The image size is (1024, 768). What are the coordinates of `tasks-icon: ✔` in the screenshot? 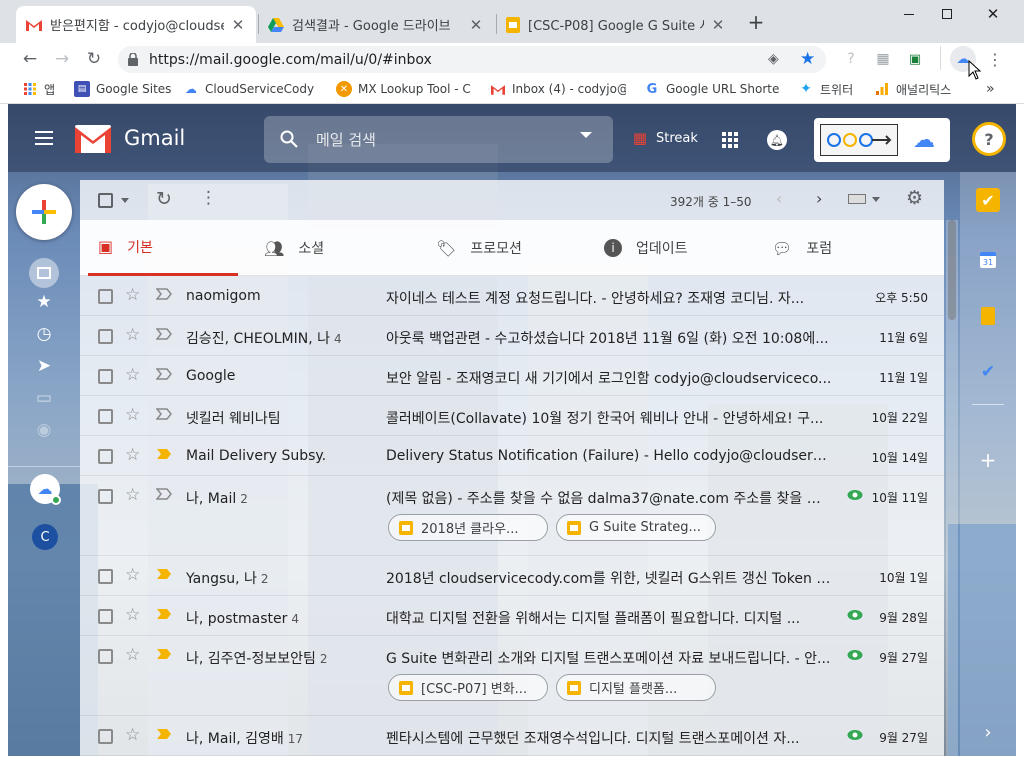 It's located at (988, 372).